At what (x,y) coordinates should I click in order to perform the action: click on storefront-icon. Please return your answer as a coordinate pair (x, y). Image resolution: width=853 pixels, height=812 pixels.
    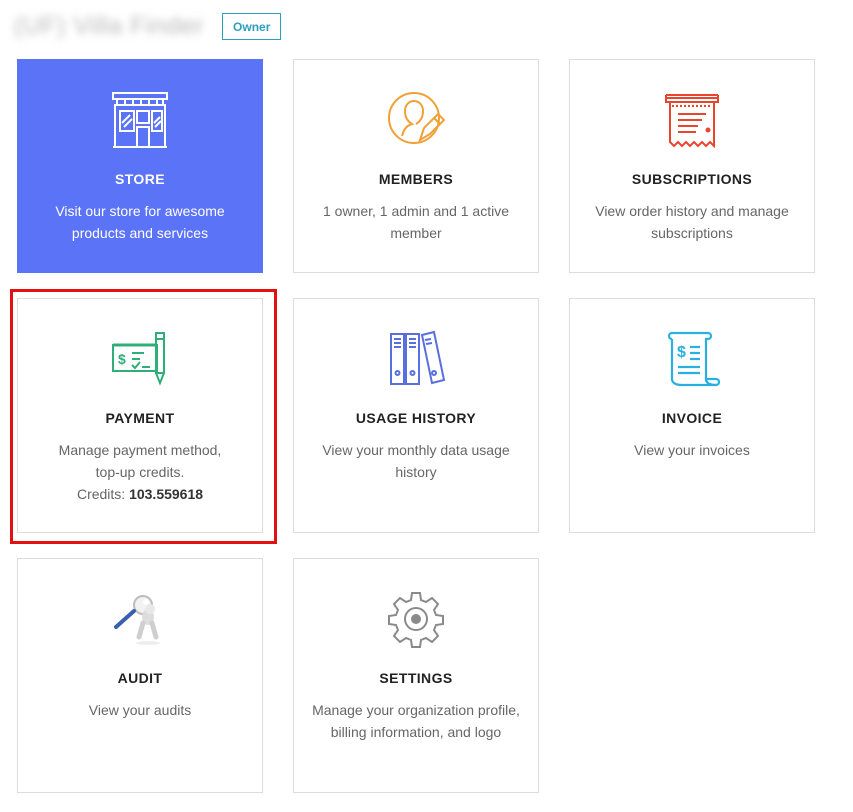
    Looking at the image, I should click on (140, 120).